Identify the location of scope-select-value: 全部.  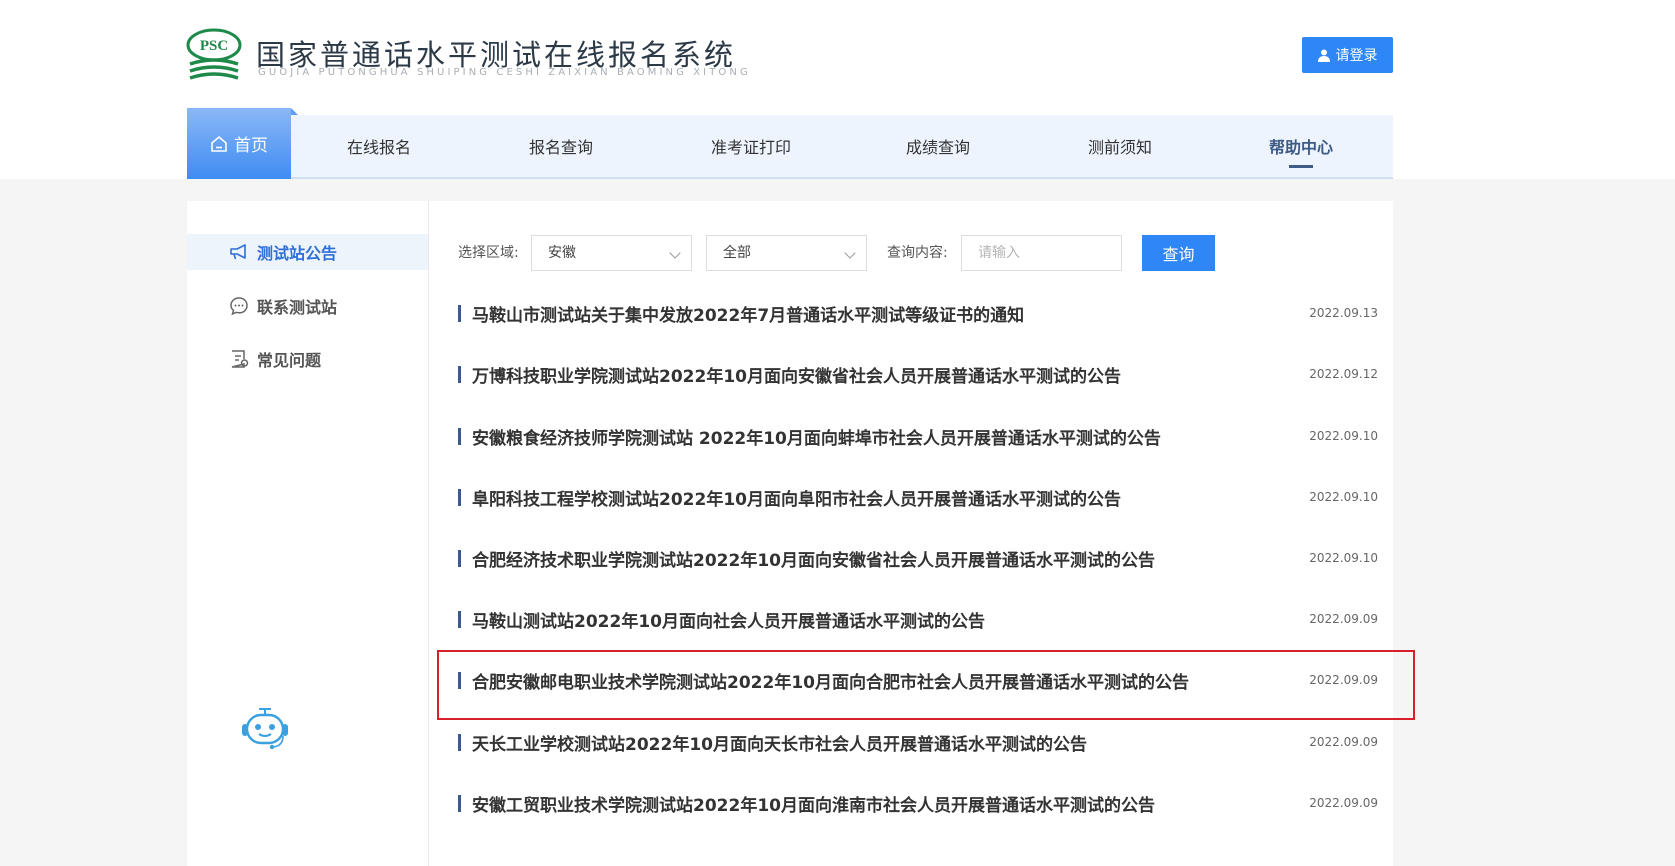
(737, 253).